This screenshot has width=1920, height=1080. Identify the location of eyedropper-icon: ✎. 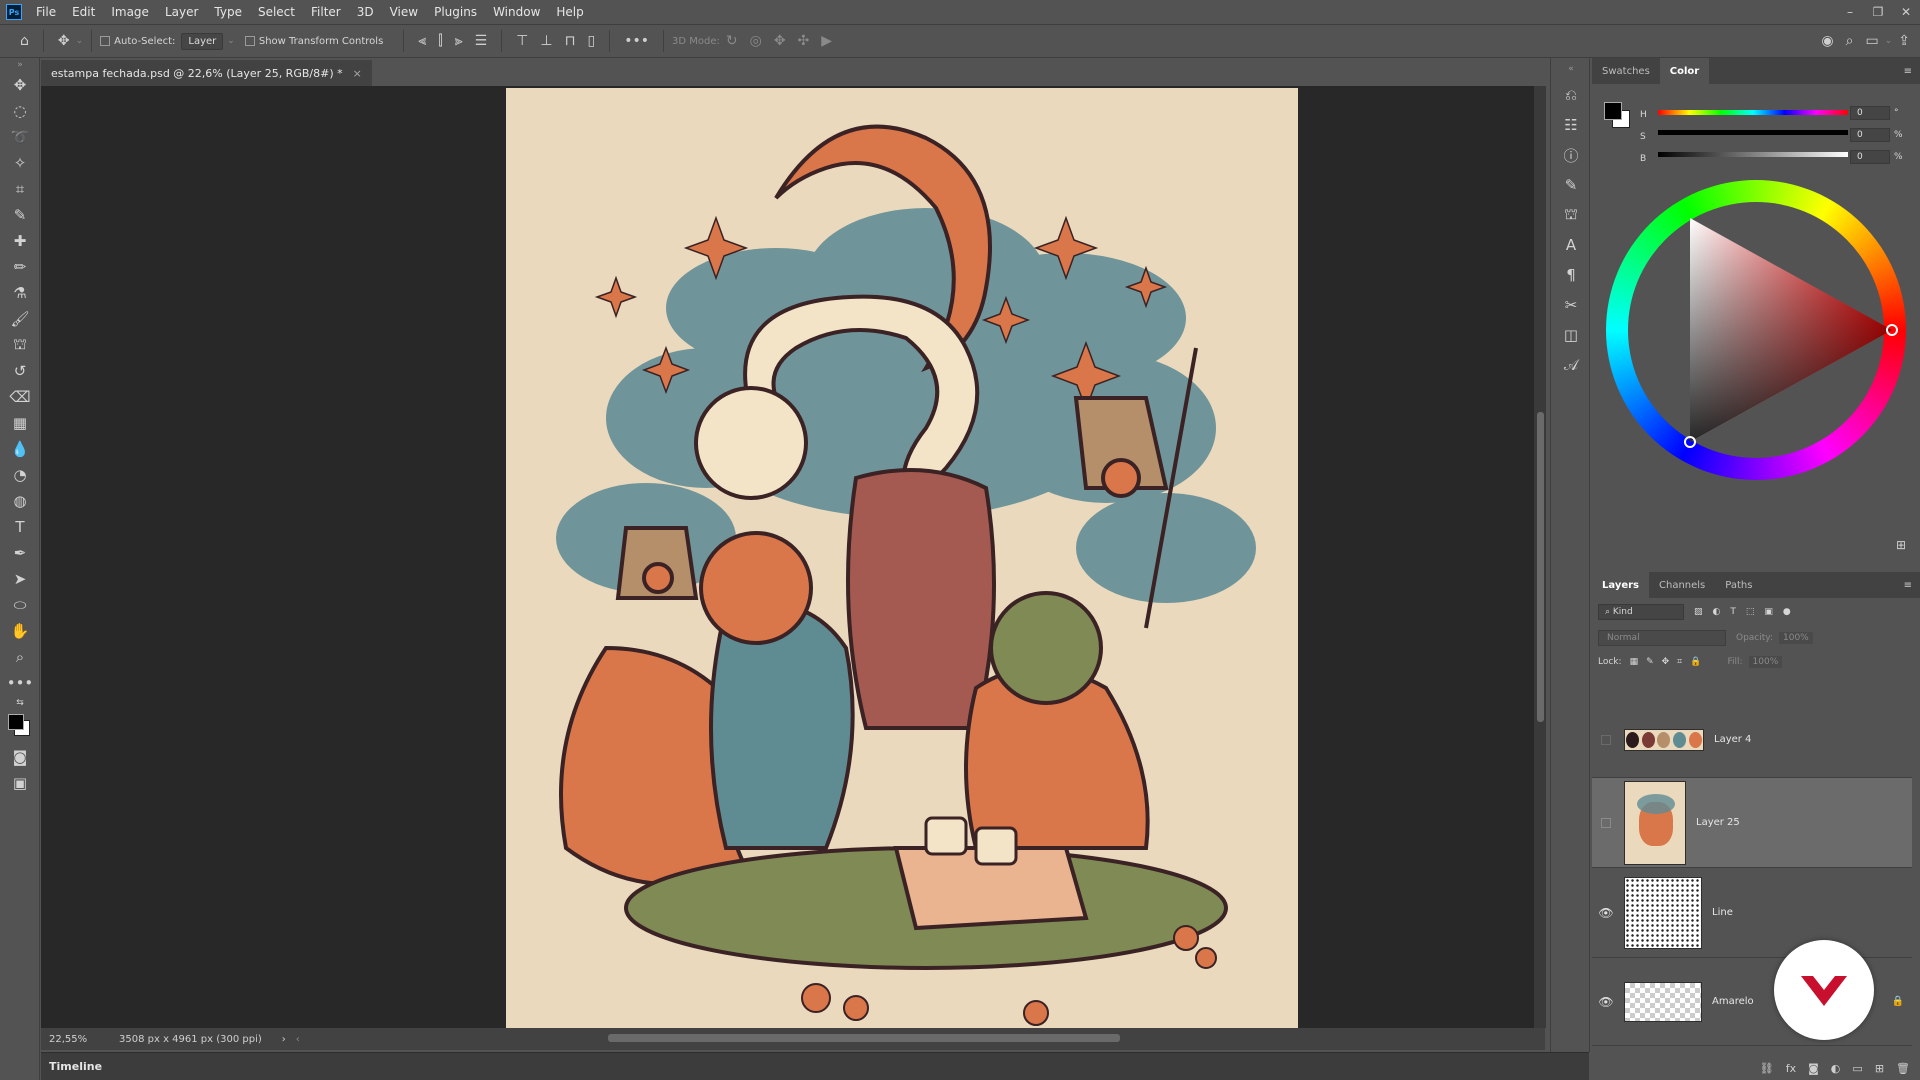
(20, 215).